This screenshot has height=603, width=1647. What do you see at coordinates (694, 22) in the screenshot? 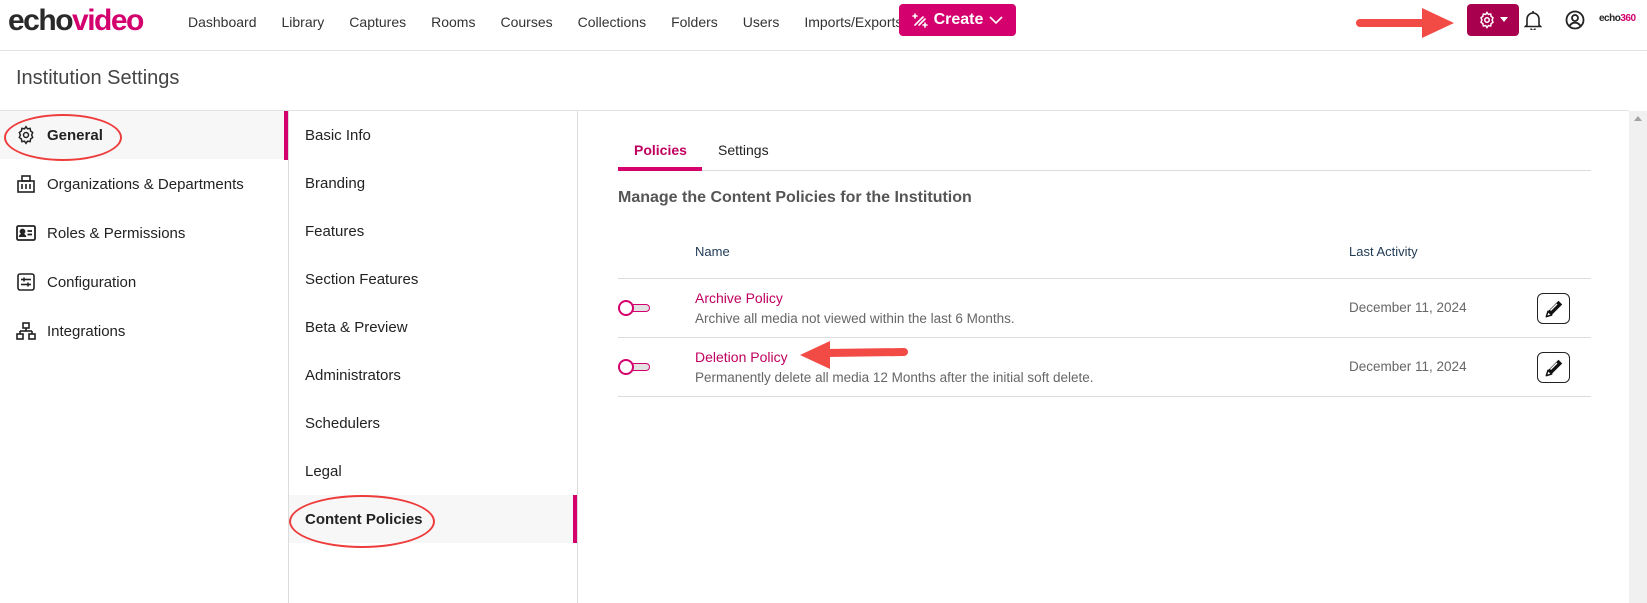
I see `nav-folders: Folders` at bounding box center [694, 22].